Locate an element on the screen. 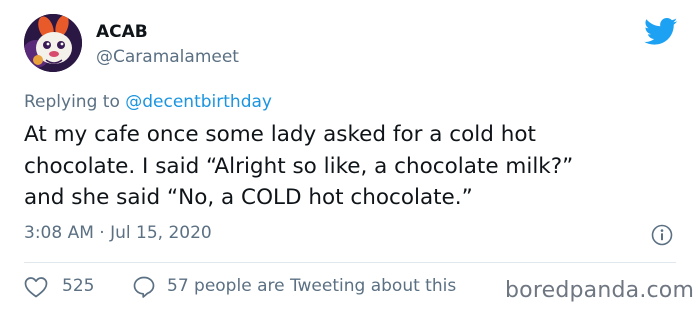 The height and width of the screenshot is (314, 700). info-icon is located at coordinates (662, 235).